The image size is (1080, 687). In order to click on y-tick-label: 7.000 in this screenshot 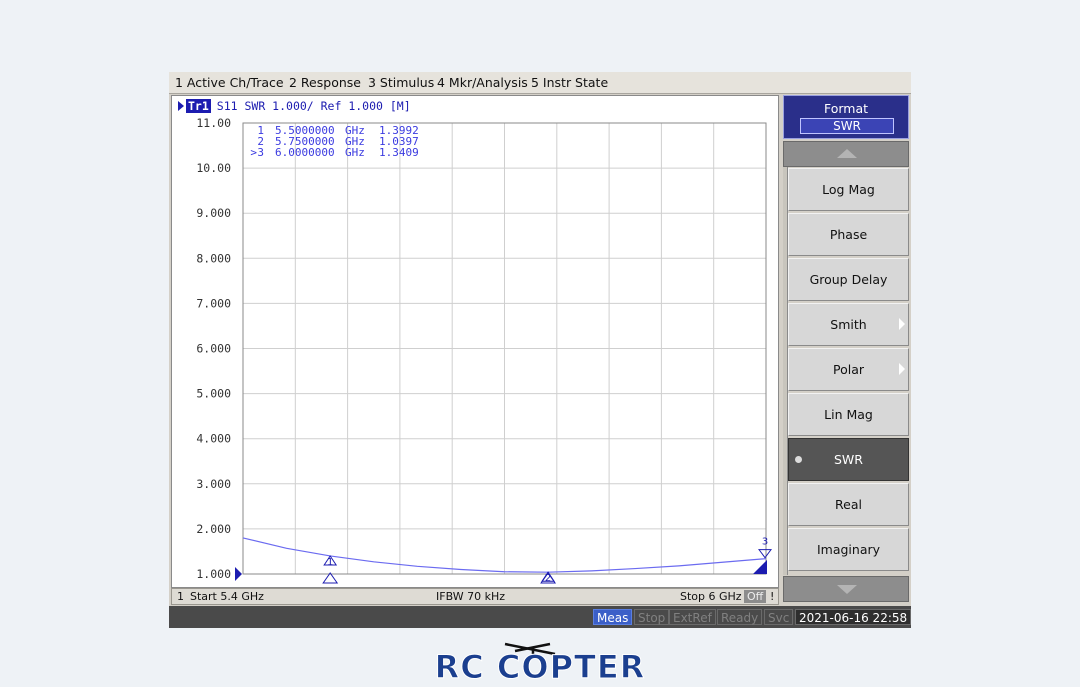, I will do `click(213, 303)`.